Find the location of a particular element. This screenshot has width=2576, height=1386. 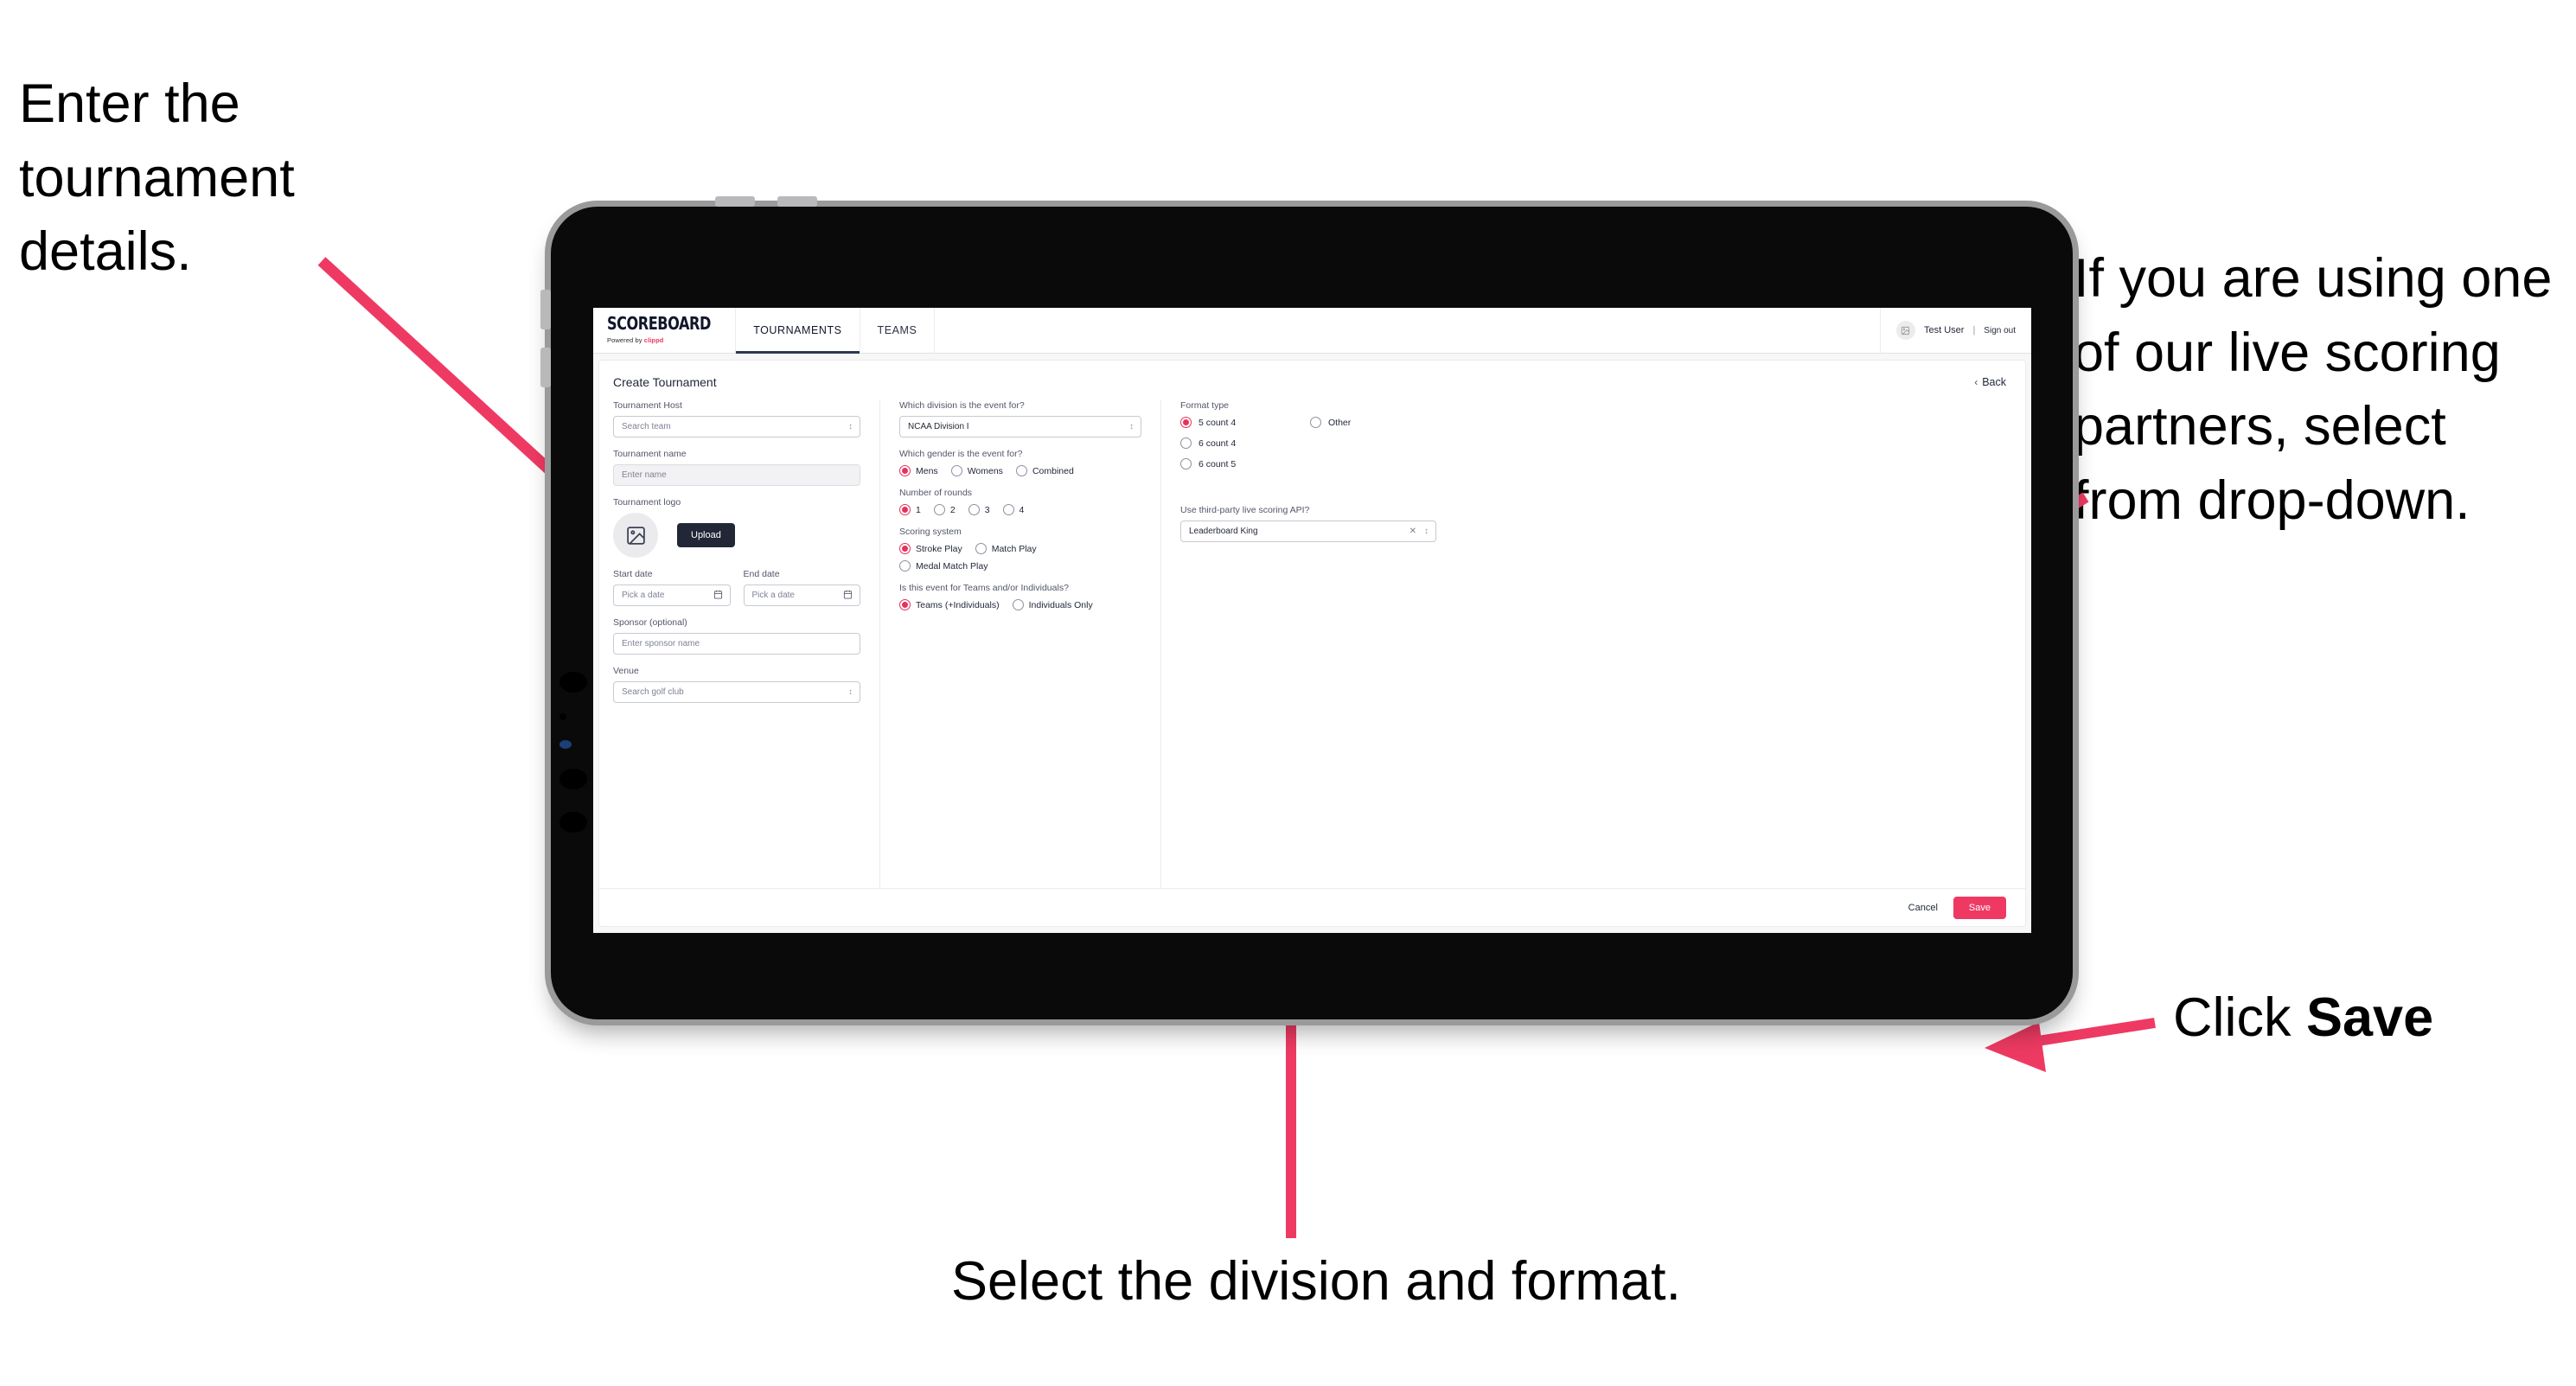

radio-scoring-match-play: Match Play is located at coordinates (1006, 548).